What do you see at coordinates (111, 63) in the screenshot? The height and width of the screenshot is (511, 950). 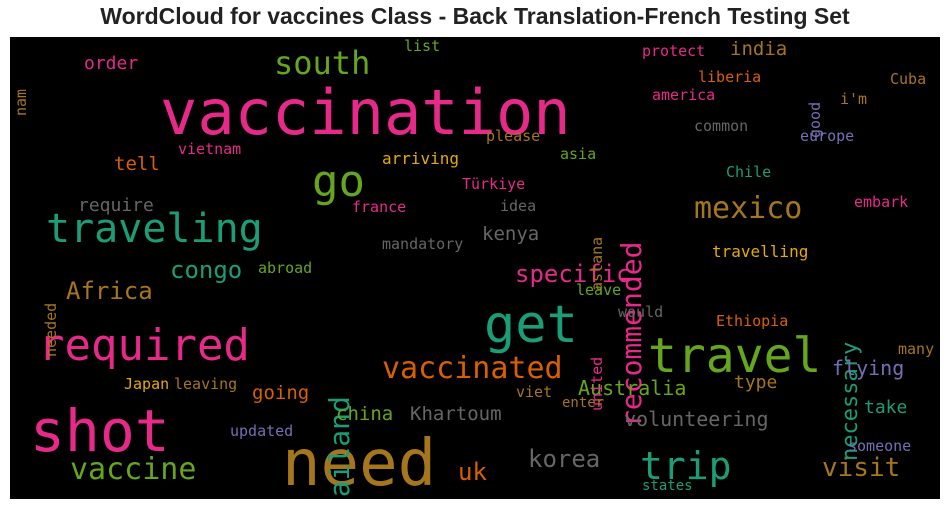 I see `word-33: order` at bounding box center [111, 63].